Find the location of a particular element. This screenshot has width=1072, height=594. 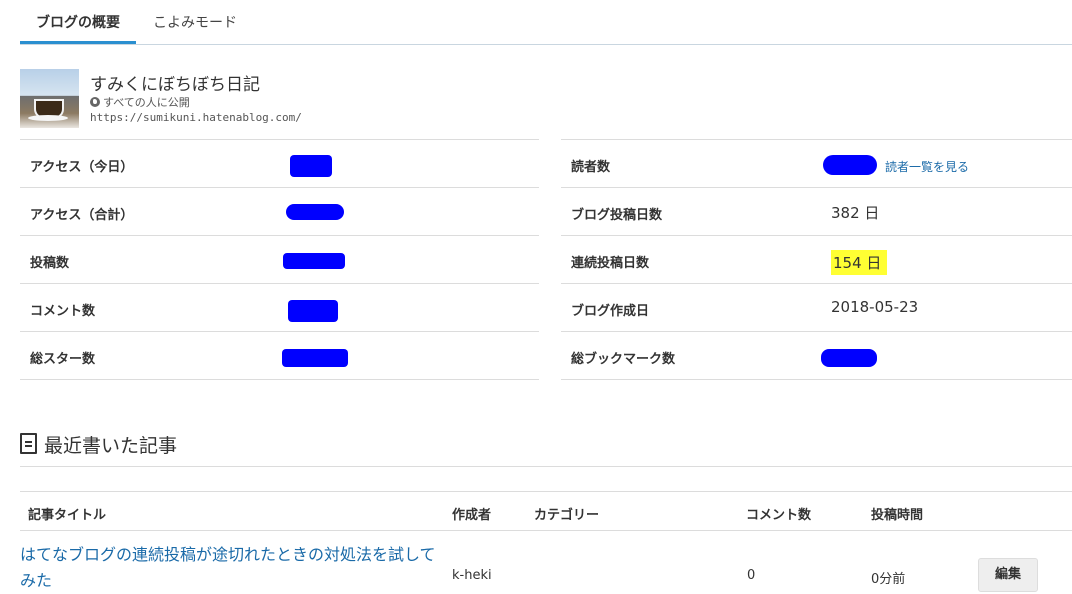

tab-bar: ブログの概要 こよみモード is located at coordinates (546, 22).